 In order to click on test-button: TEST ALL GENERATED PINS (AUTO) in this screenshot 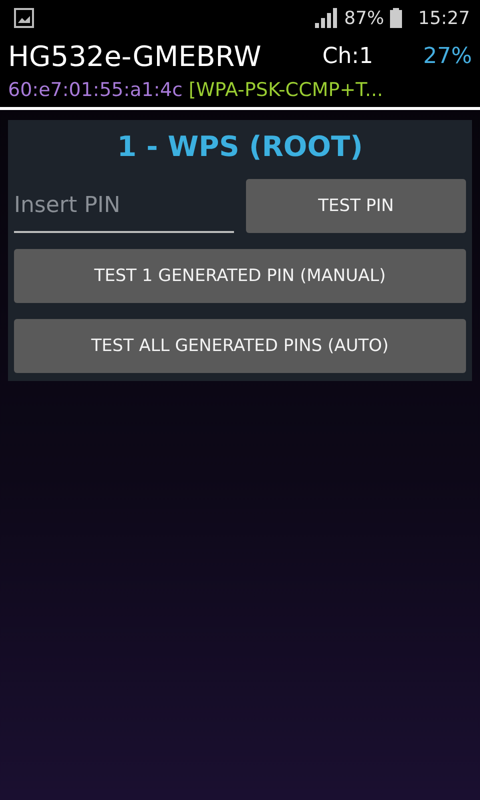, I will do `click(240, 346)`.